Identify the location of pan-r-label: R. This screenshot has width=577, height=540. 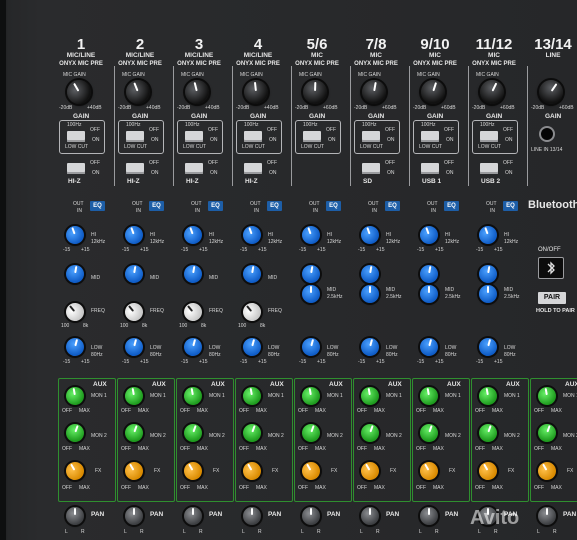
(437, 532).